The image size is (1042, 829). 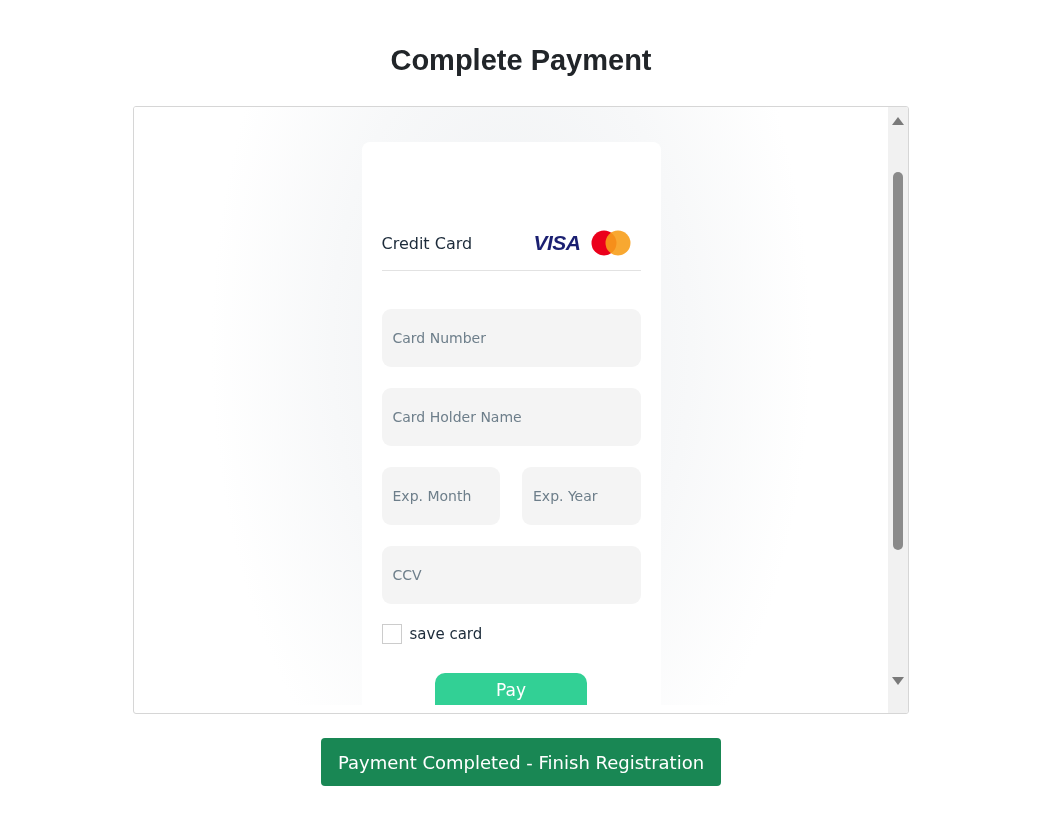 What do you see at coordinates (511, 417) in the screenshot?
I see `input-field: Card Holder Name` at bounding box center [511, 417].